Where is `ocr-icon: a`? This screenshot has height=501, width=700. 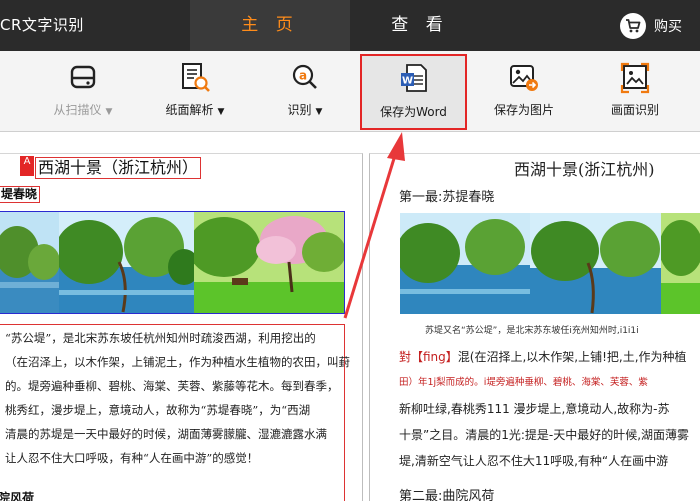 ocr-icon: a is located at coordinates (305, 78).